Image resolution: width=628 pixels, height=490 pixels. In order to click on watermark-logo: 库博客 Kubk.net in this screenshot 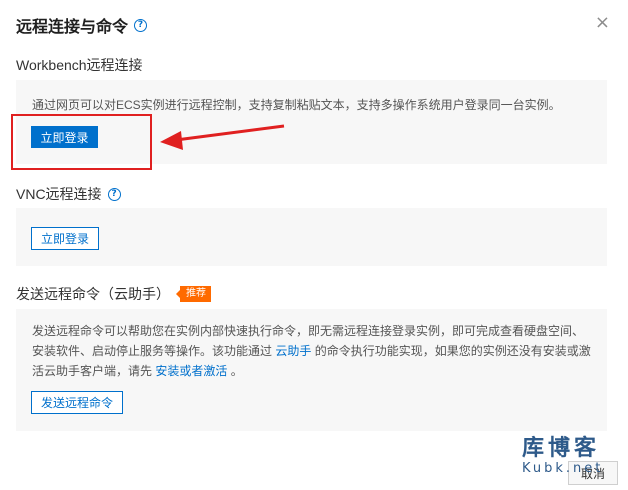, I will do `click(562, 457)`.